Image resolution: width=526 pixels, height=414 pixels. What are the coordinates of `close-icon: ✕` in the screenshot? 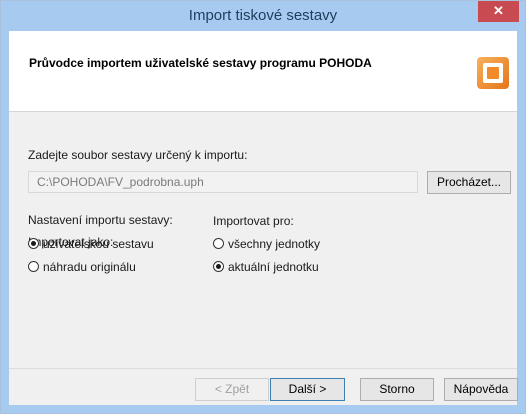 It's located at (498, 10).